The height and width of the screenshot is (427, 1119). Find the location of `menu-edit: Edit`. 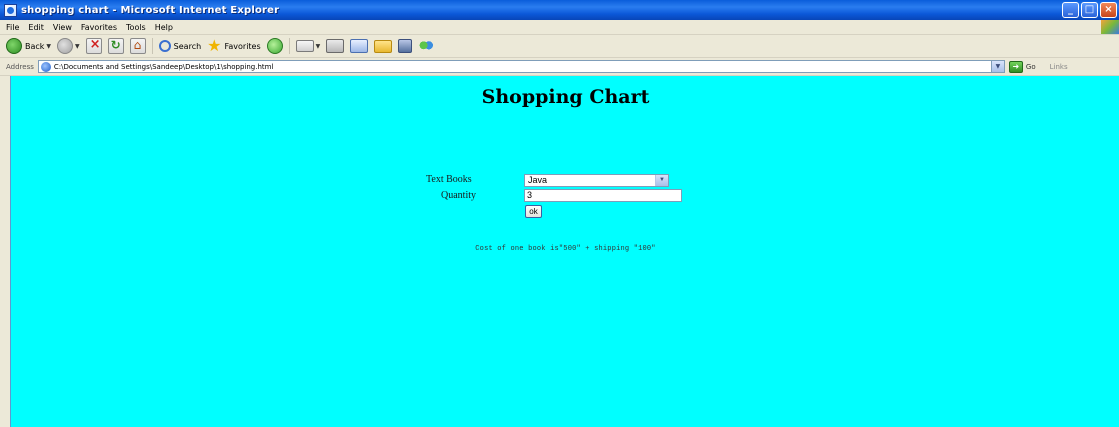

menu-edit: Edit is located at coordinates (36, 27).